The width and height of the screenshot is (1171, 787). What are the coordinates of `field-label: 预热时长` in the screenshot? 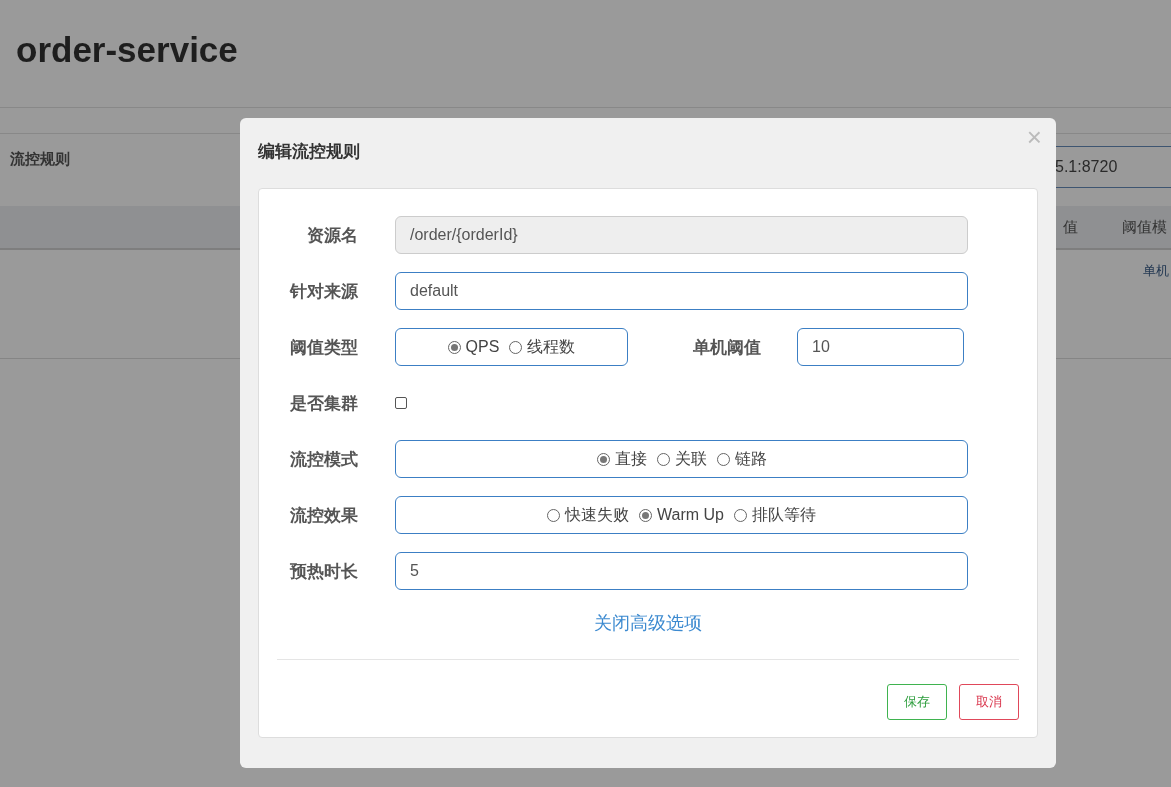 It's located at (323, 571).